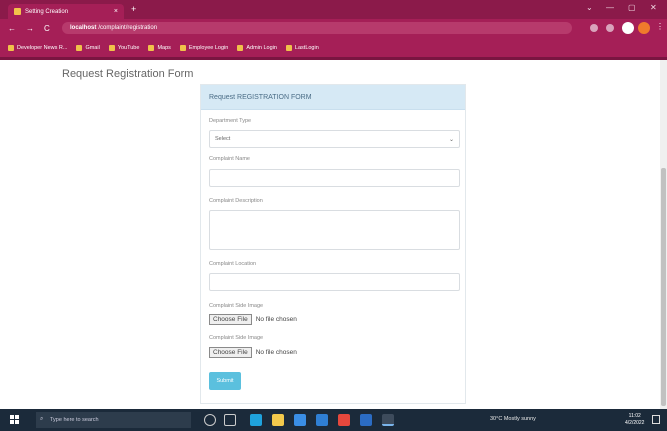 This screenshot has height=431, width=667. I want to click on page-title: Request Registration Form, so click(128, 74).